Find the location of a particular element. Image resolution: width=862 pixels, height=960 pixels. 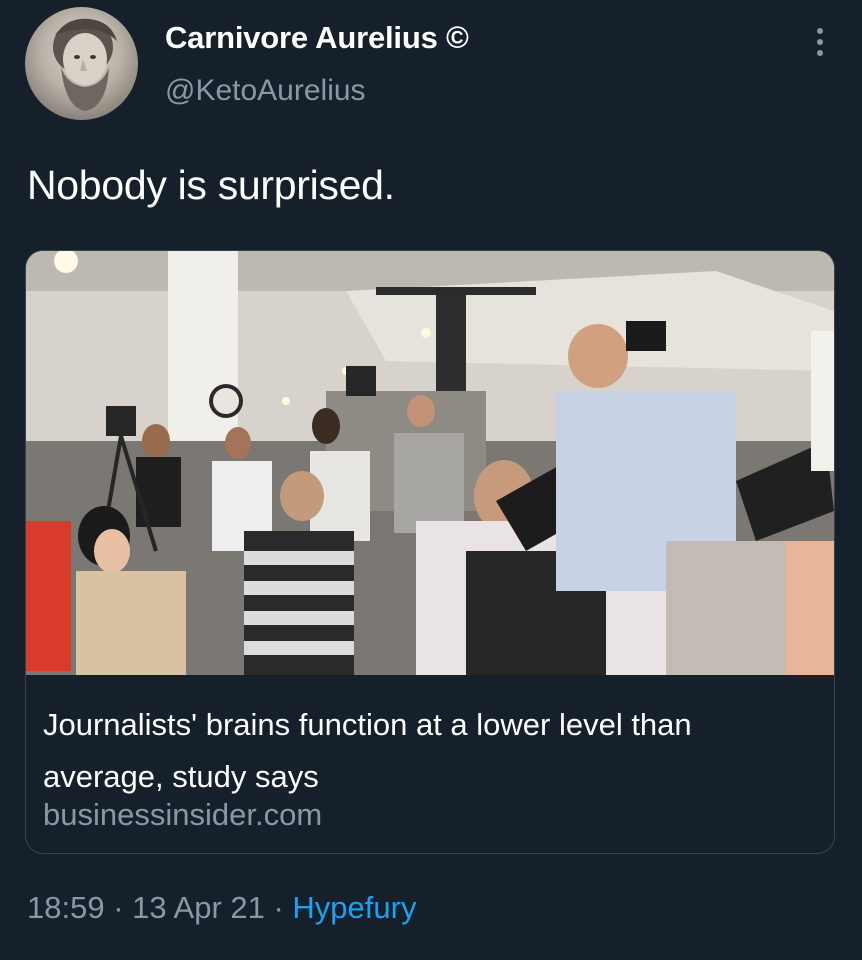

tweet-time: 18:59 is located at coordinates (66, 907).